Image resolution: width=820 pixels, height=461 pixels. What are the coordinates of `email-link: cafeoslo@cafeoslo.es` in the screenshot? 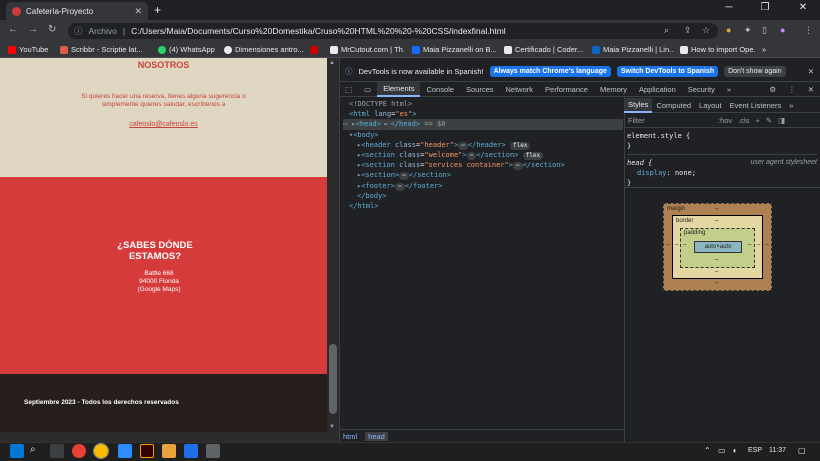 It's located at (163, 124).